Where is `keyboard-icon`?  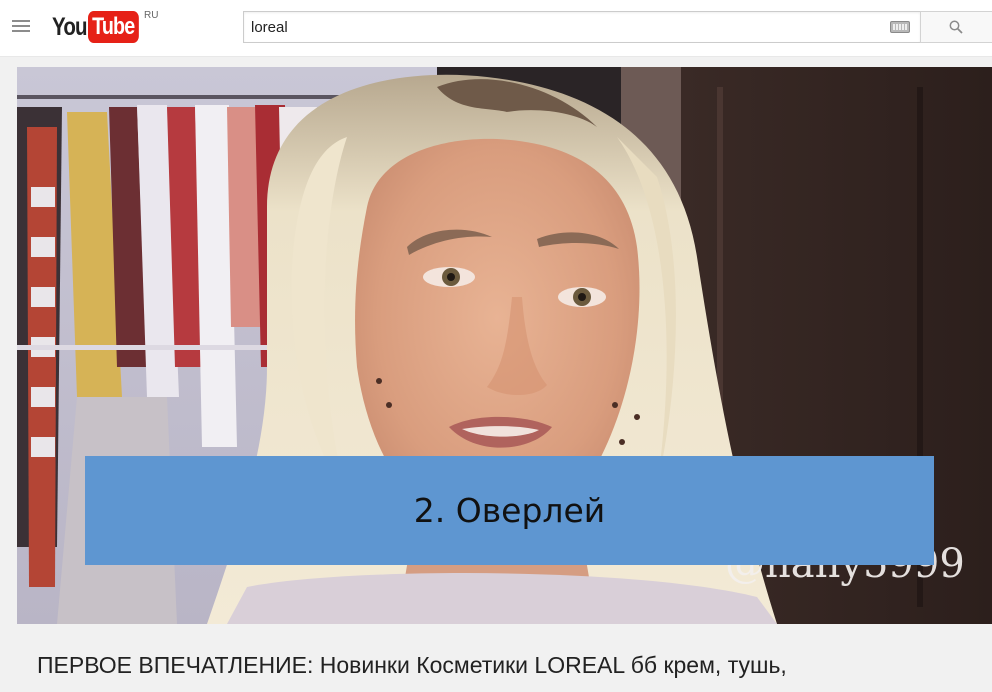
keyboard-icon is located at coordinates (900, 27).